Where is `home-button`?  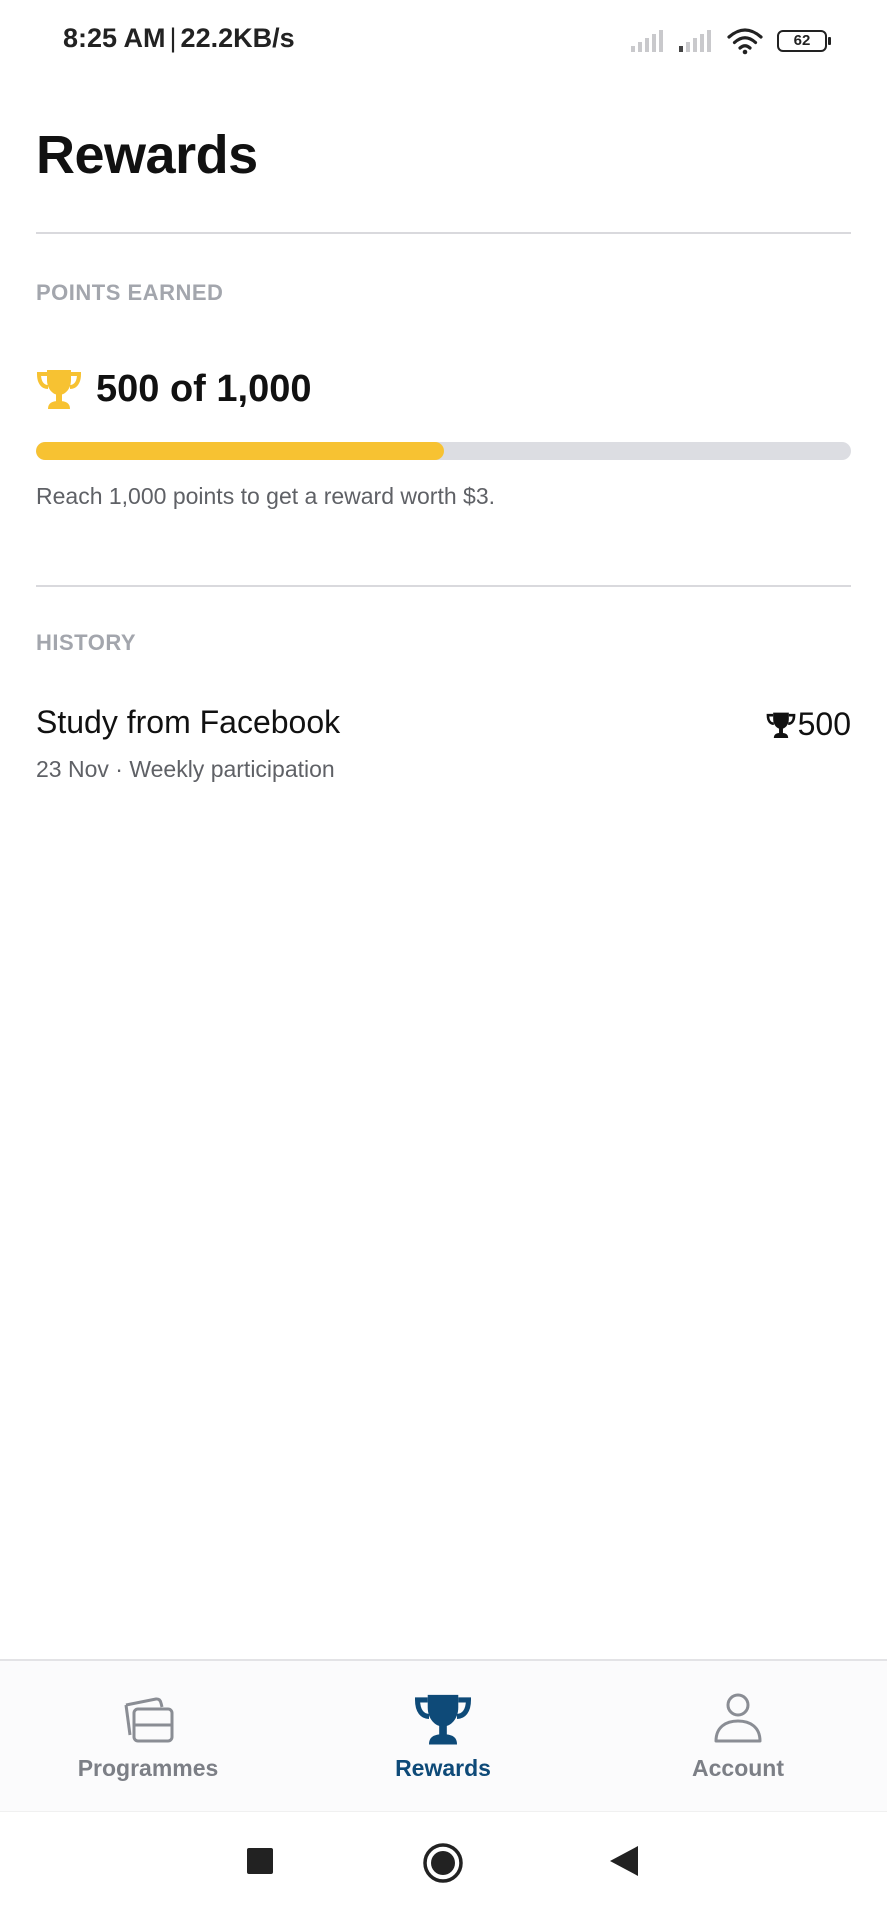 home-button is located at coordinates (443, 1863).